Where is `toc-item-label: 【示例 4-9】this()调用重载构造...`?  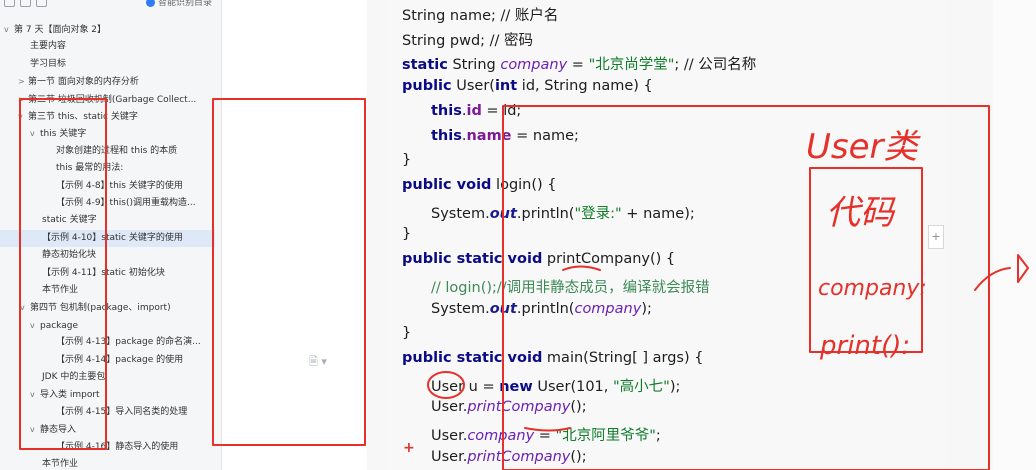
toc-item-label: 【示例 4-9】this()调用重载构造... is located at coordinates (126, 203).